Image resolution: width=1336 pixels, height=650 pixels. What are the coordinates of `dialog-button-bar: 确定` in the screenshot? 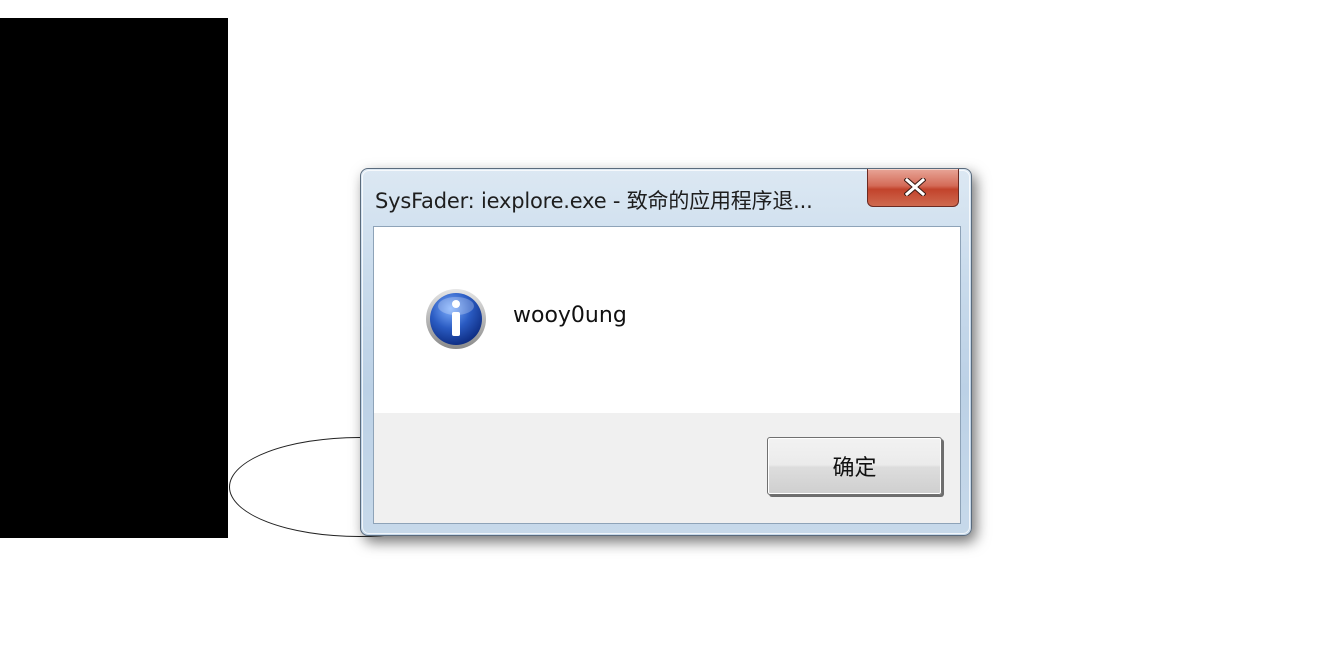 It's located at (667, 468).